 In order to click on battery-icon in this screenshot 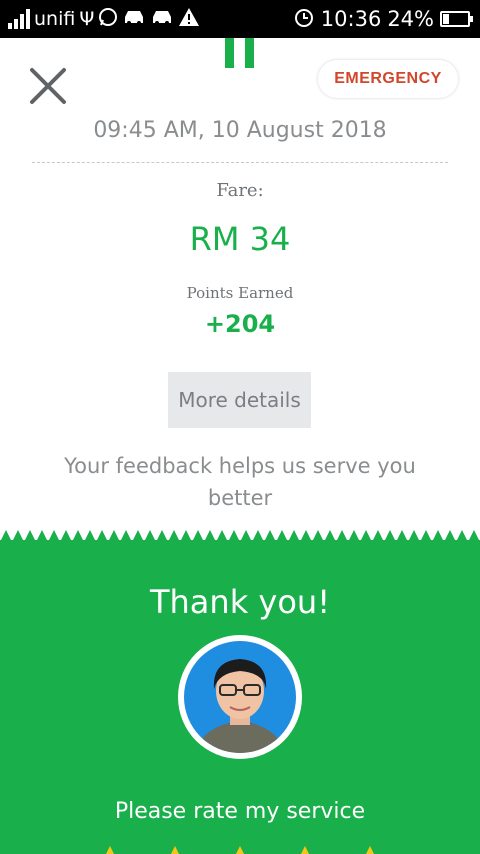, I will do `click(456, 19)`.